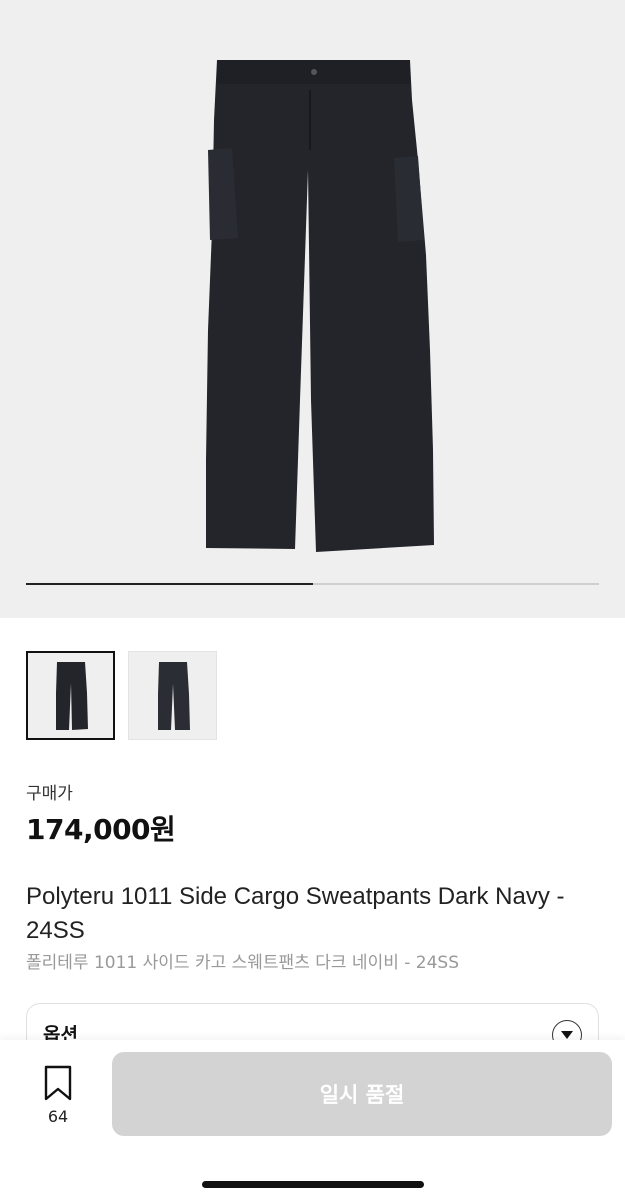 The image size is (625, 1200). I want to click on thumbnail-list, so click(121, 695).